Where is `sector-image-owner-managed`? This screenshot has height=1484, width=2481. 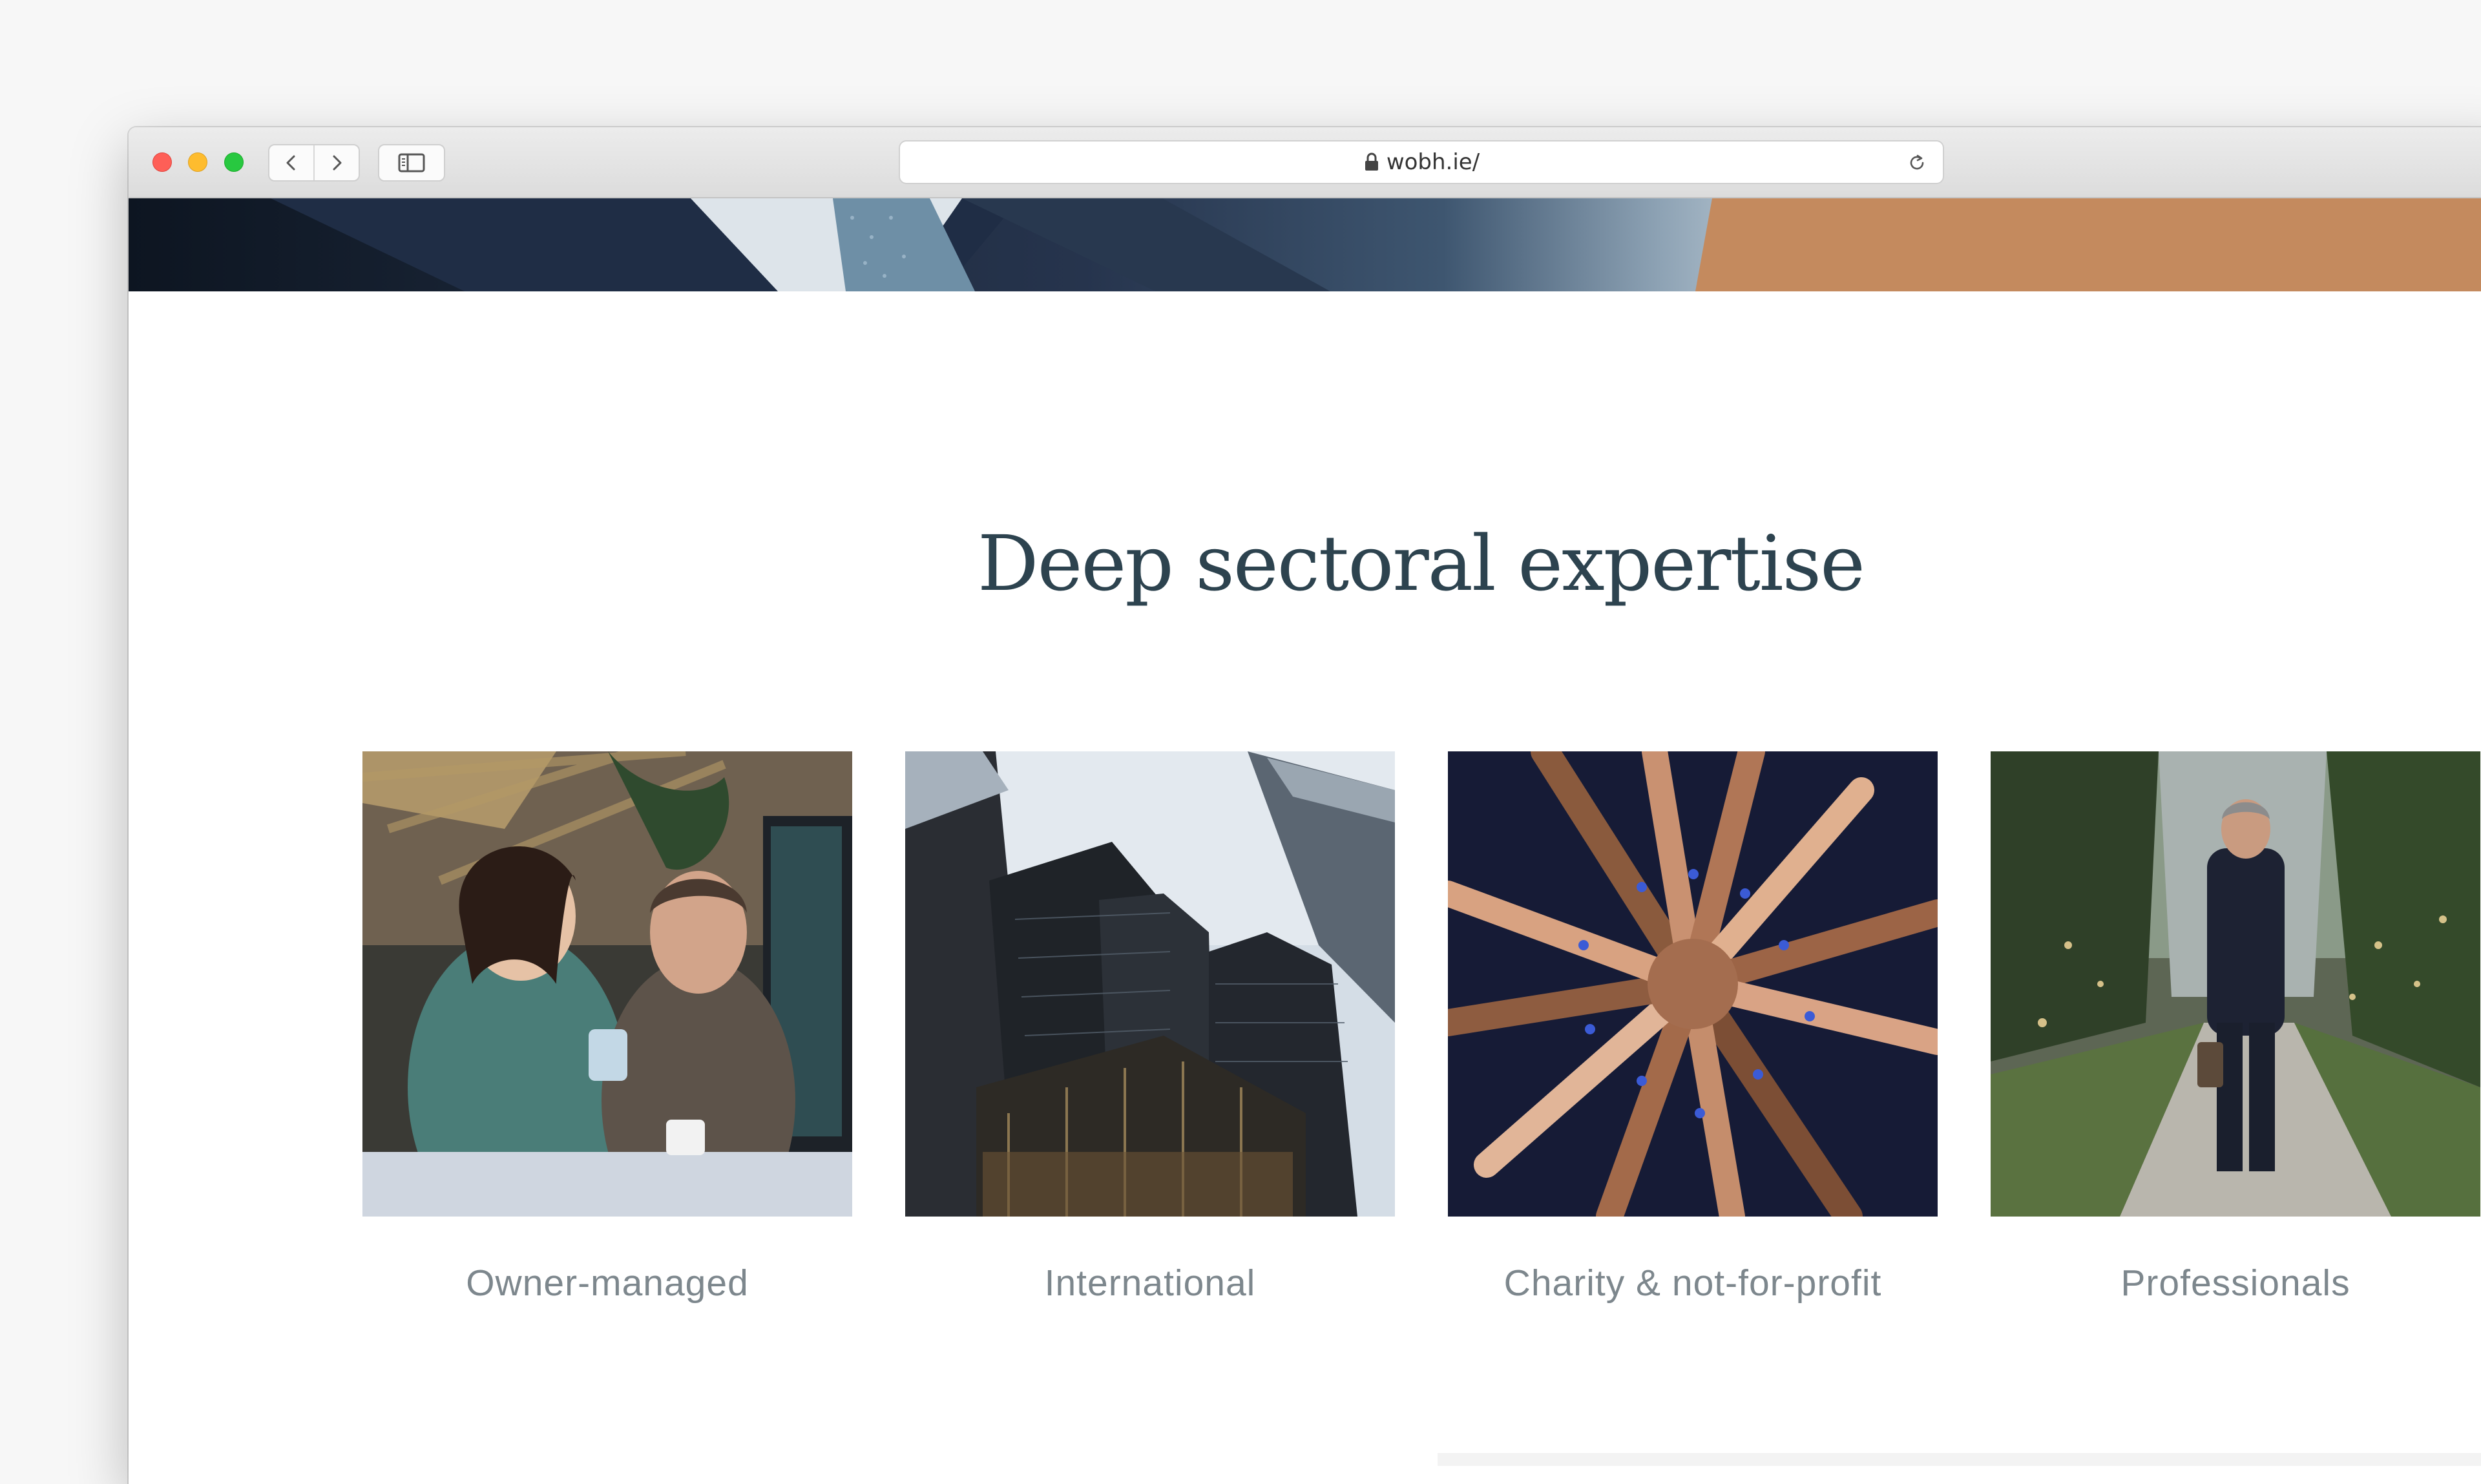
sector-image-owner-managed is located at coordinates (607, 984).